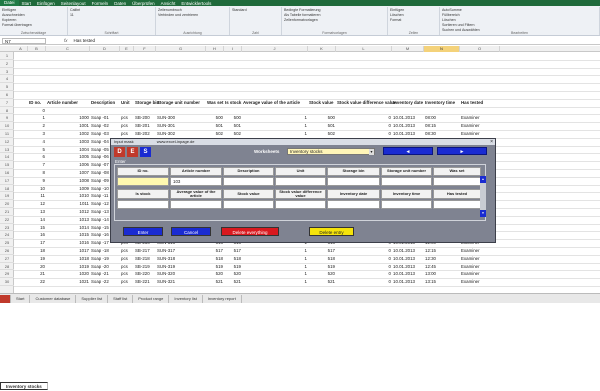 The image size is (600, 391). Describe the element at coordinates (105, 126) in the screenshot. I see `table-cell: Soap -02` at that location.